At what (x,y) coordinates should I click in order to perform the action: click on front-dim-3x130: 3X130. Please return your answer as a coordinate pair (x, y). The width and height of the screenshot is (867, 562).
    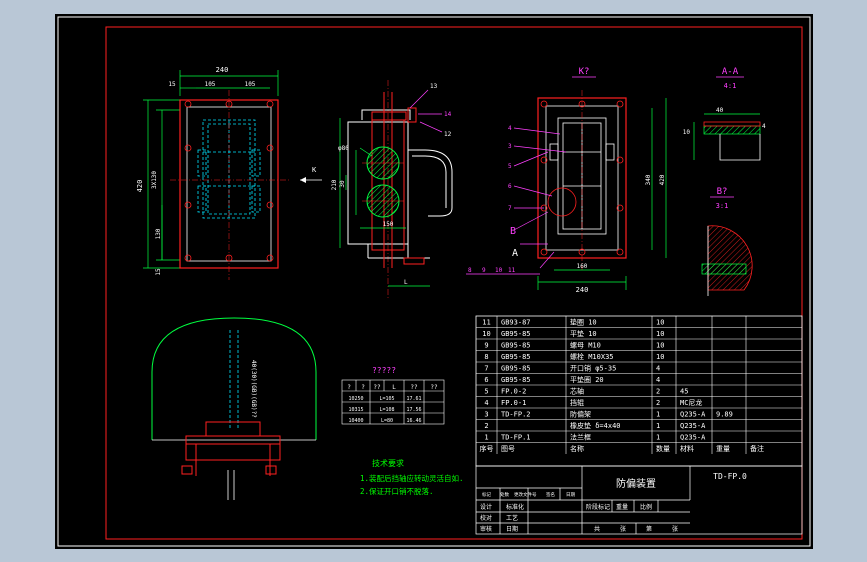
    Looking at the image, I should click on (154, 180).